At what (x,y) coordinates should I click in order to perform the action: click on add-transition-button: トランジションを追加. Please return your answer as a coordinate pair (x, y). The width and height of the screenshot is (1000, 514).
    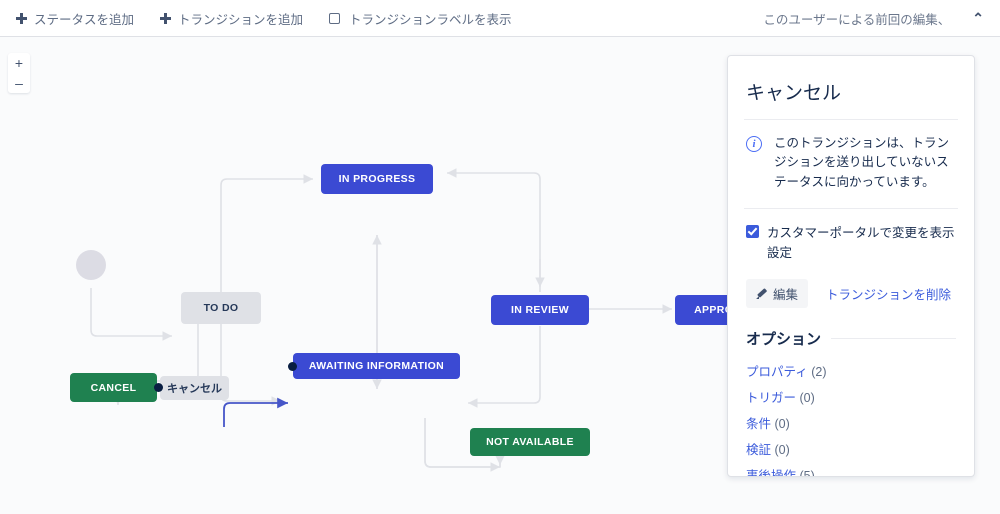
    Looking at the image, I should click on (231, 18).